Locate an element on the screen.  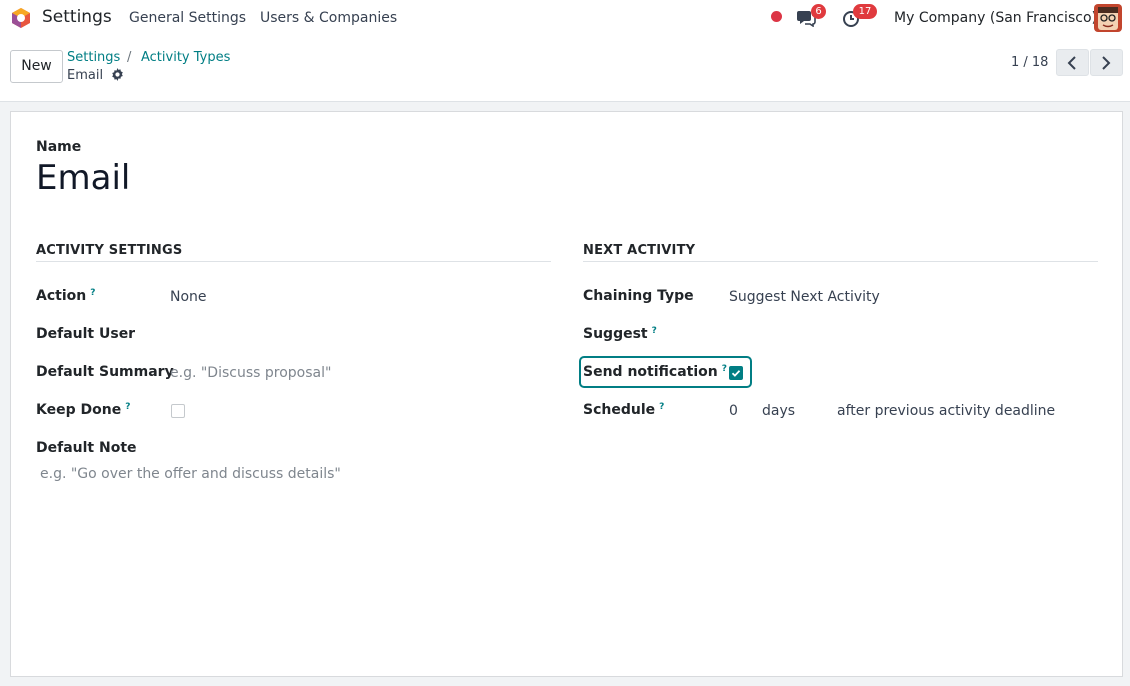
send-notification-checkbox is located at coordinates (736, 373).